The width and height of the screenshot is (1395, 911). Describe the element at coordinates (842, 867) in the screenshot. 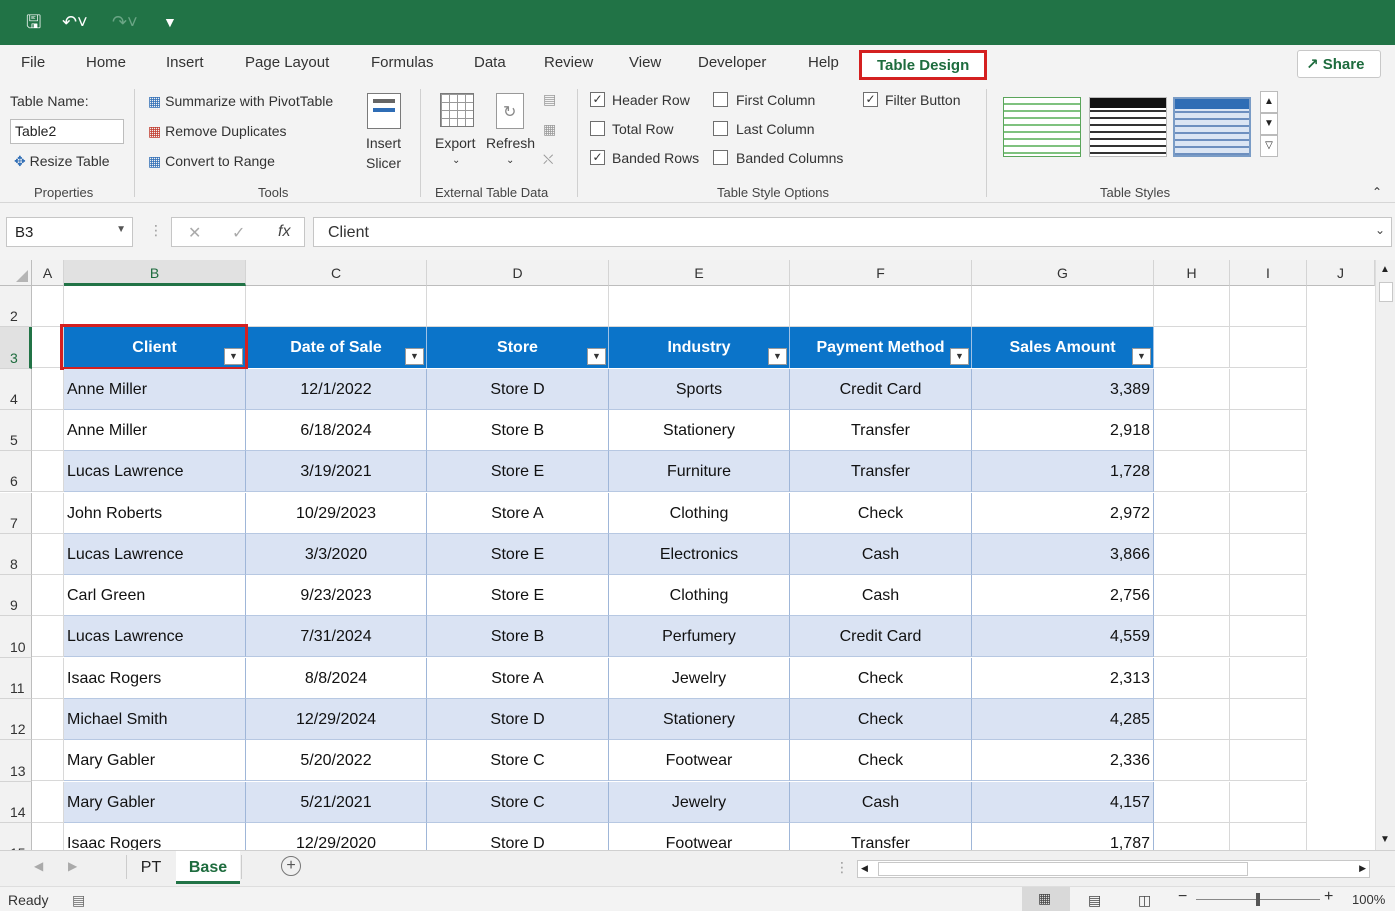

I see `splitter-grip-icon: ⋮` at that location.